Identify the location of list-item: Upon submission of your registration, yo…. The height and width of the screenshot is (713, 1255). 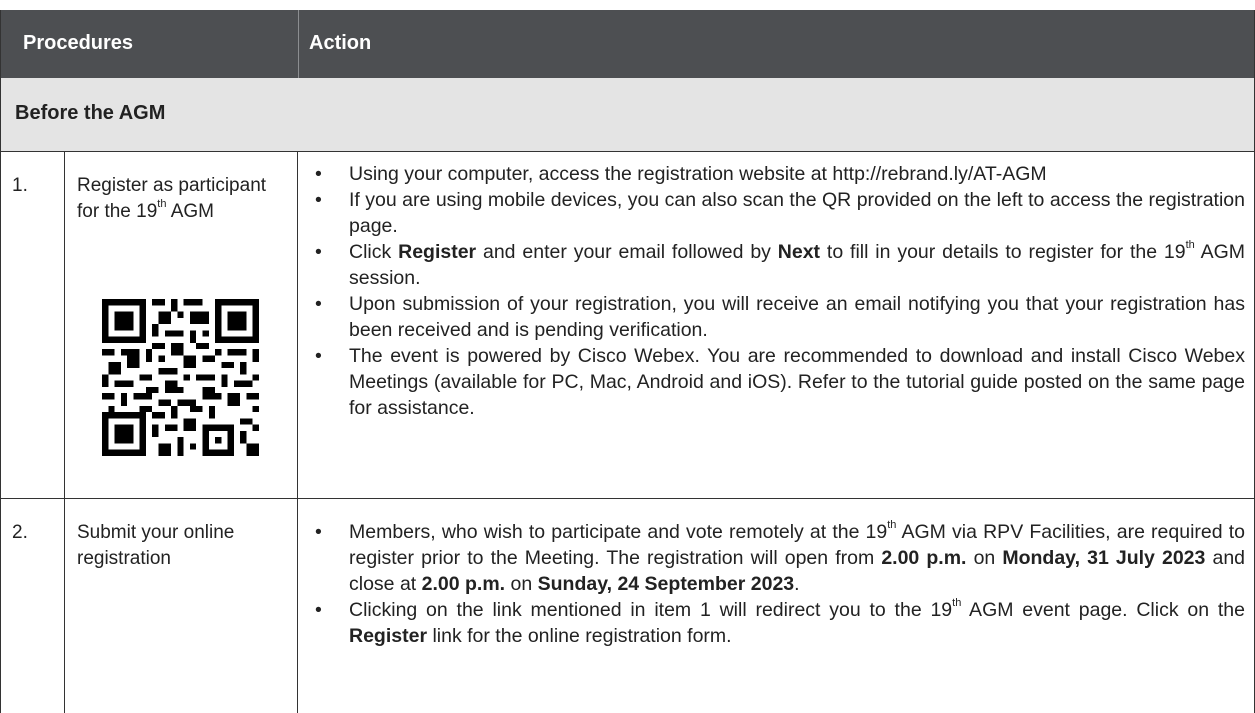
(777, 317).